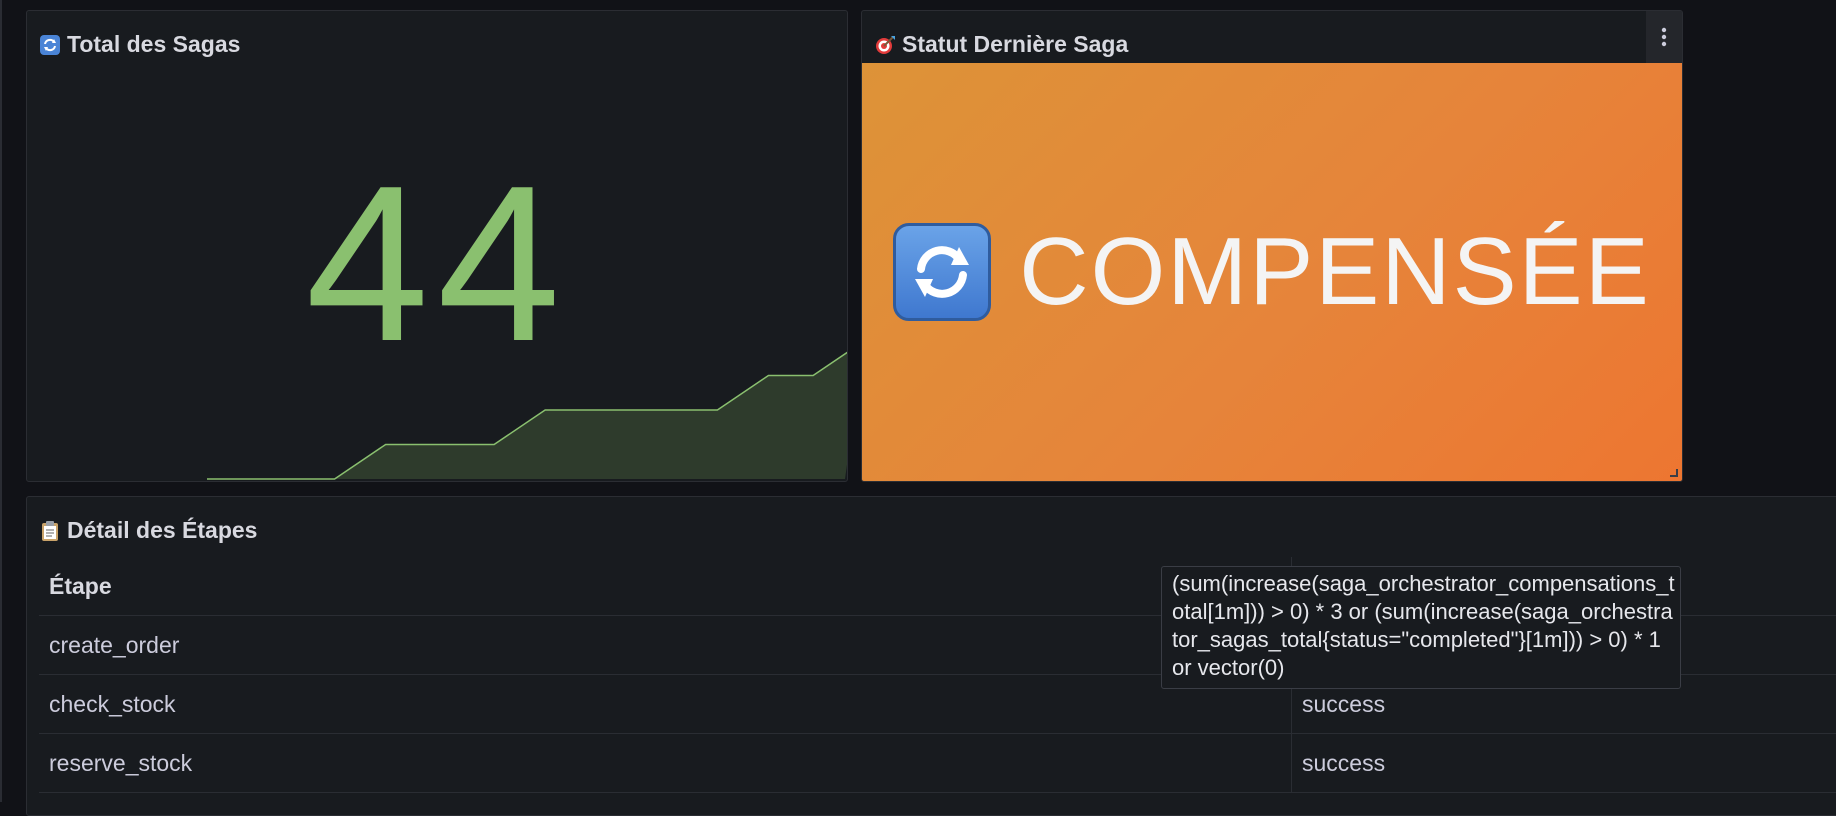 The height and width of the screenshot is (816, 1836). Describe the element at coordinates (1, 401) in the screenshot. I see `left-edge-divider` at that location.